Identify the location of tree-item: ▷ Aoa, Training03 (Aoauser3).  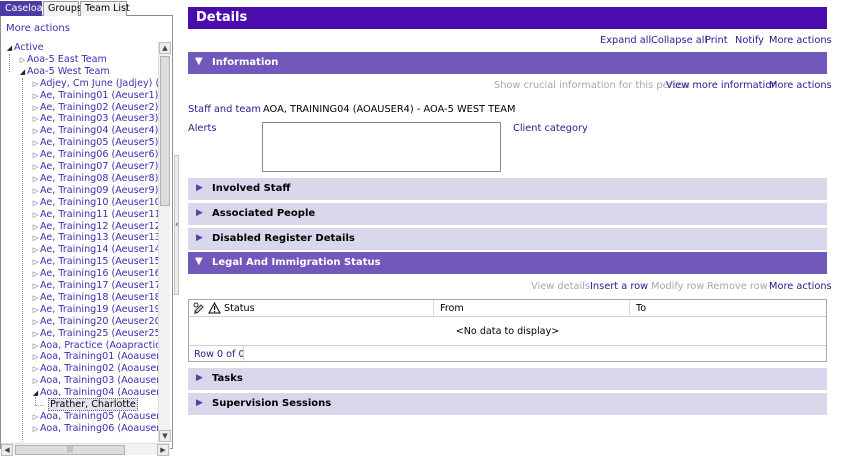
(94, 381).